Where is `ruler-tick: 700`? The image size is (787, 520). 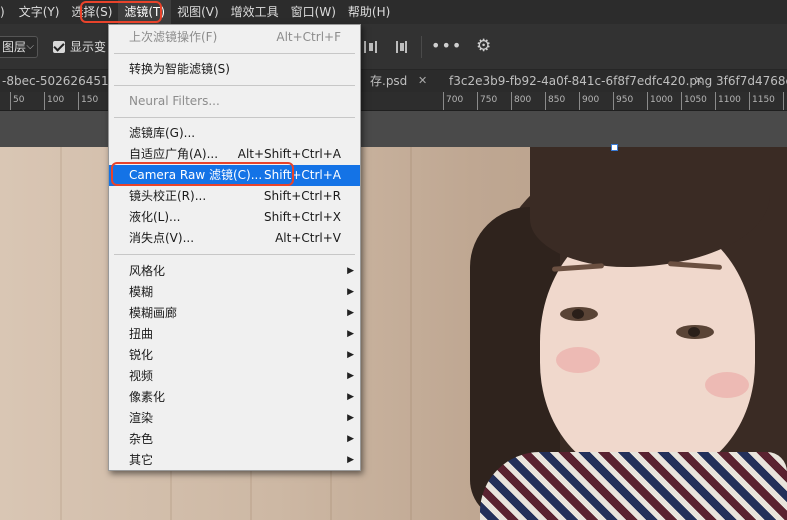
ruler-tick: 700 is located at coordinates (453, 101).